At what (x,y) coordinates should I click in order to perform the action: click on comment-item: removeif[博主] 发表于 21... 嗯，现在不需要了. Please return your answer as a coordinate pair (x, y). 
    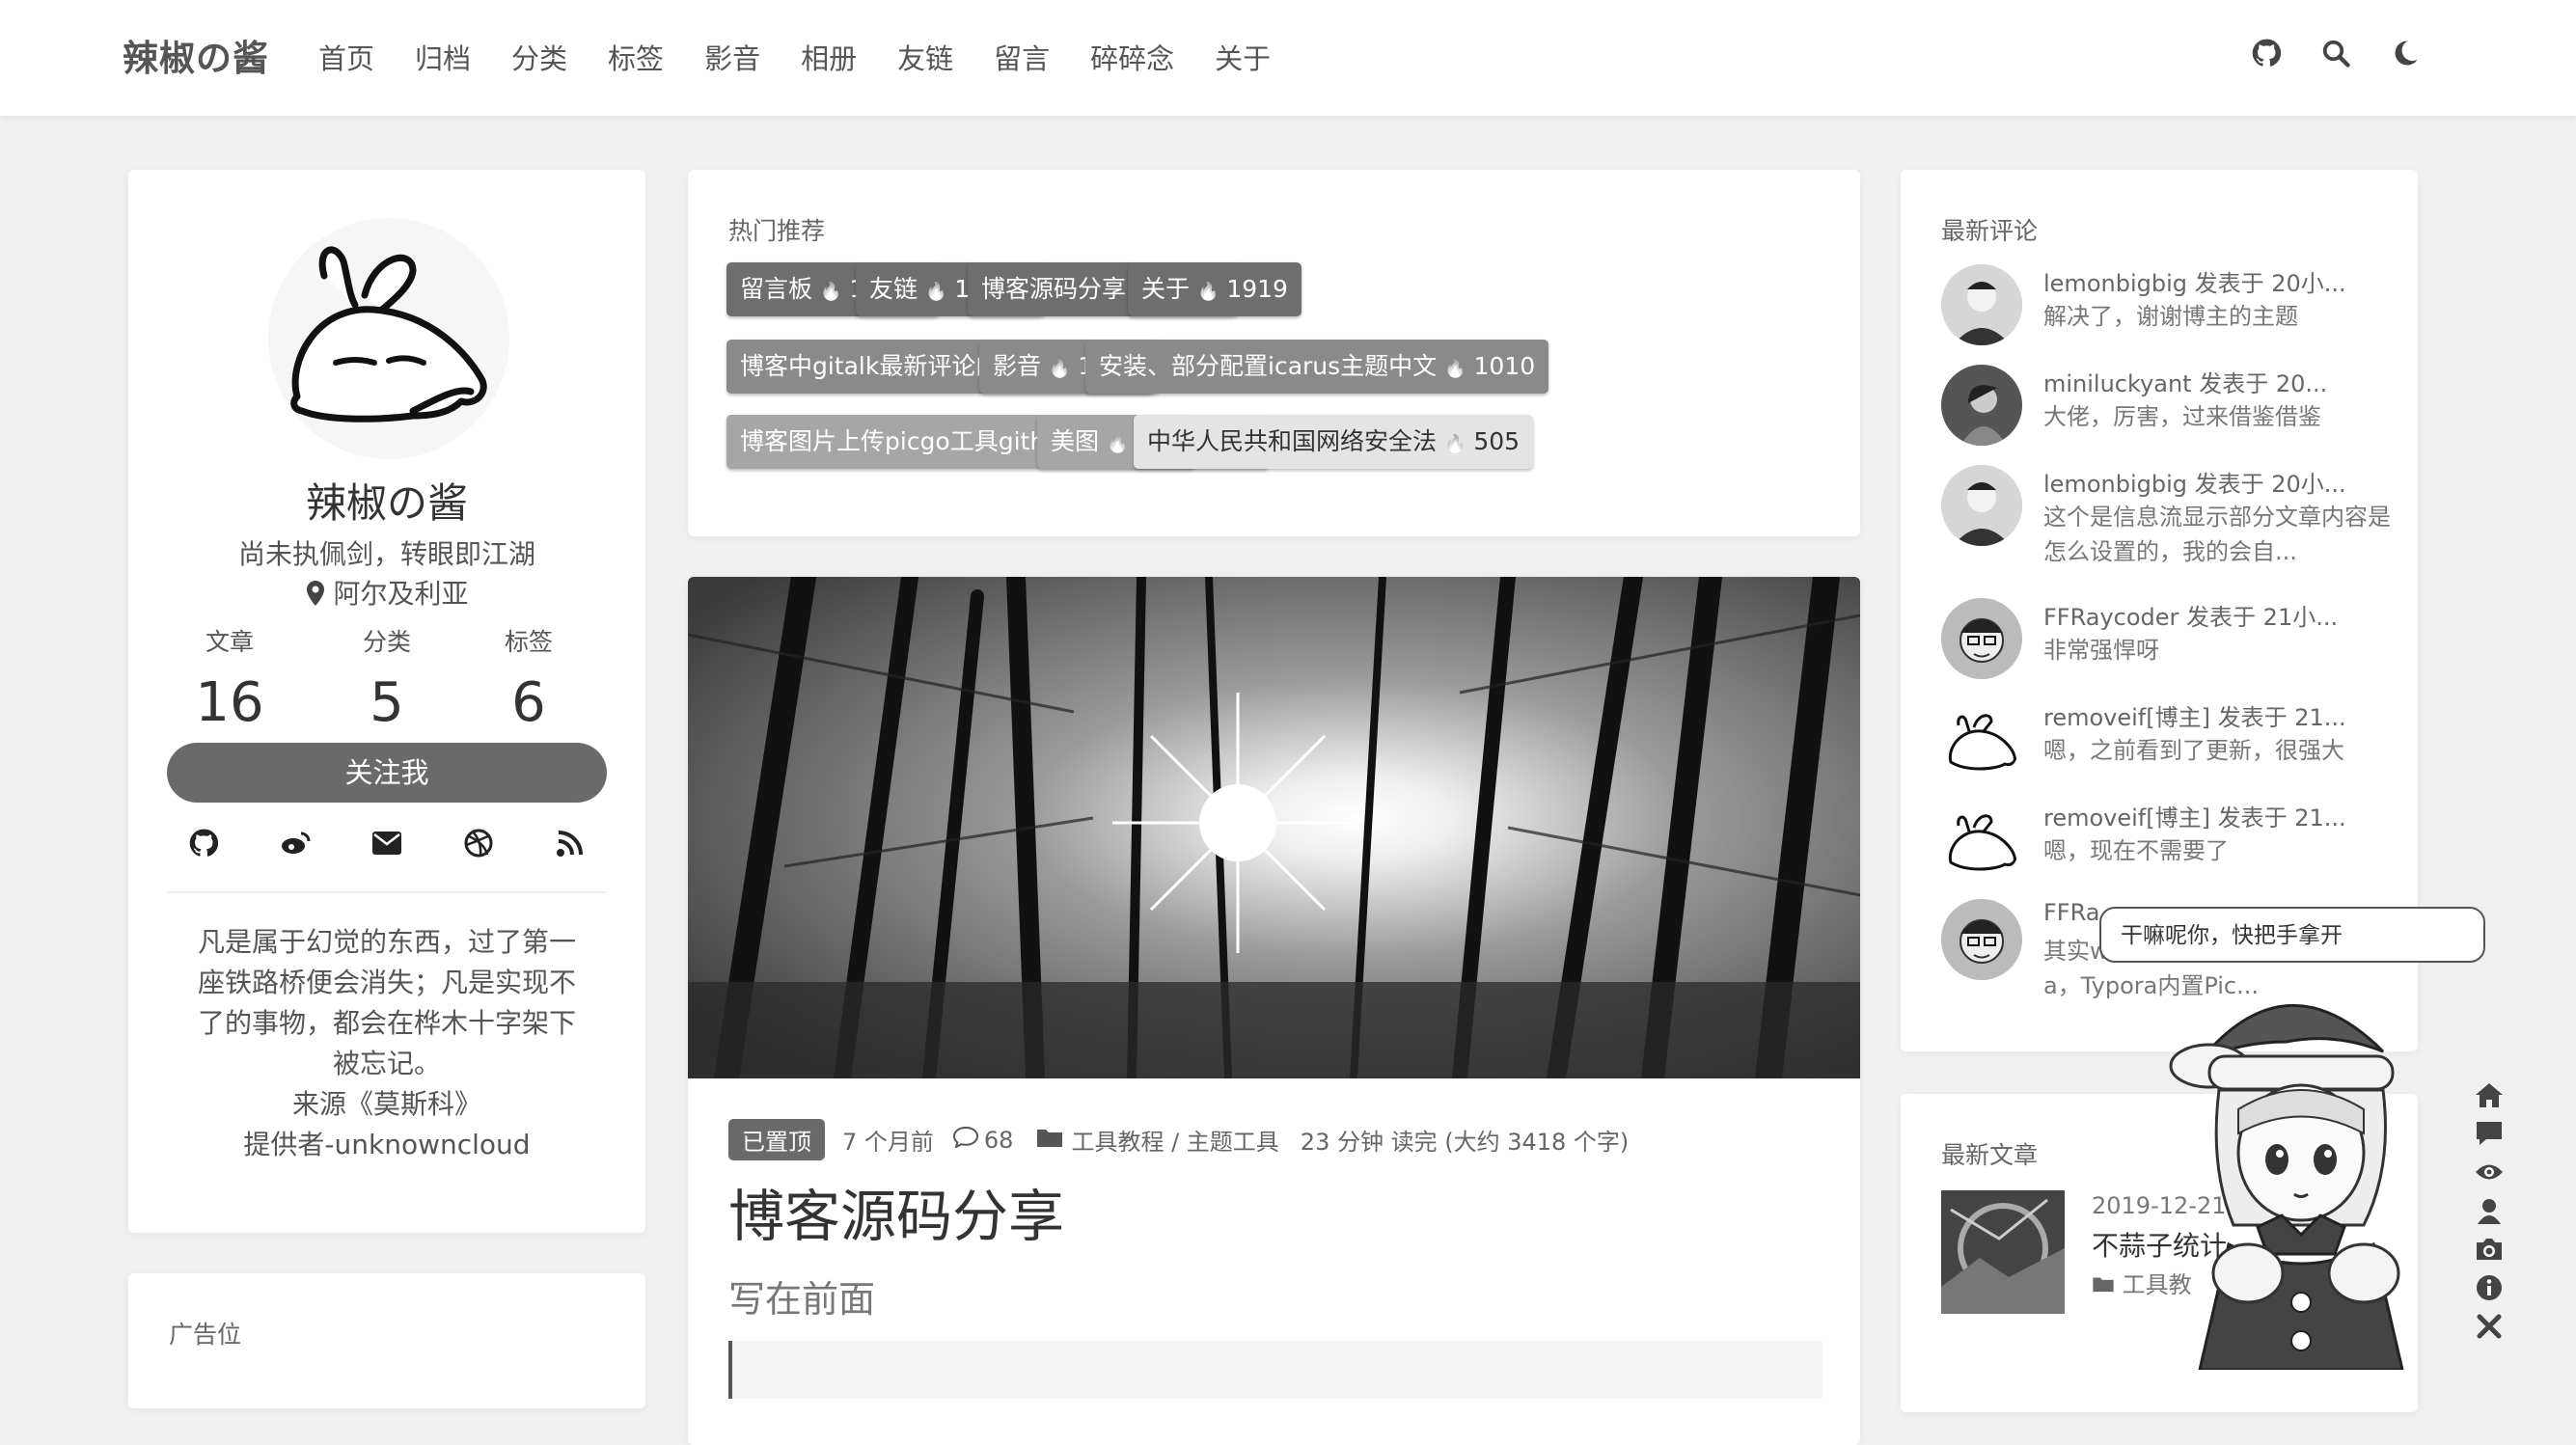
    Looking at the image, I should click on (2168, 842).